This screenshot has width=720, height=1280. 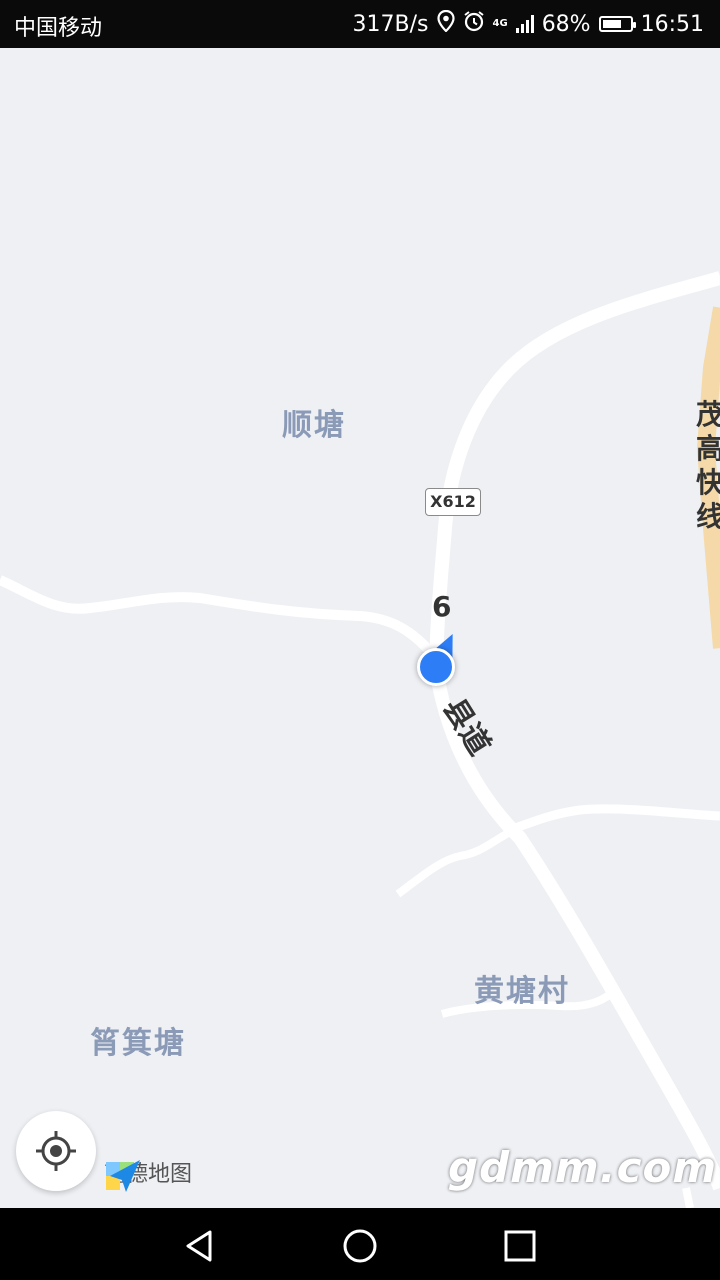 I want to click on southwest-road, so click(x=453, y=863).